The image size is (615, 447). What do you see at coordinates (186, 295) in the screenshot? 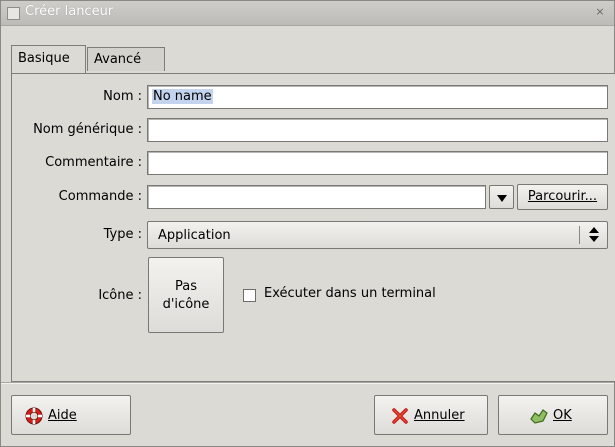
I see `choose-icon-button: Pas d'icône` at bounding box center [186, 295].